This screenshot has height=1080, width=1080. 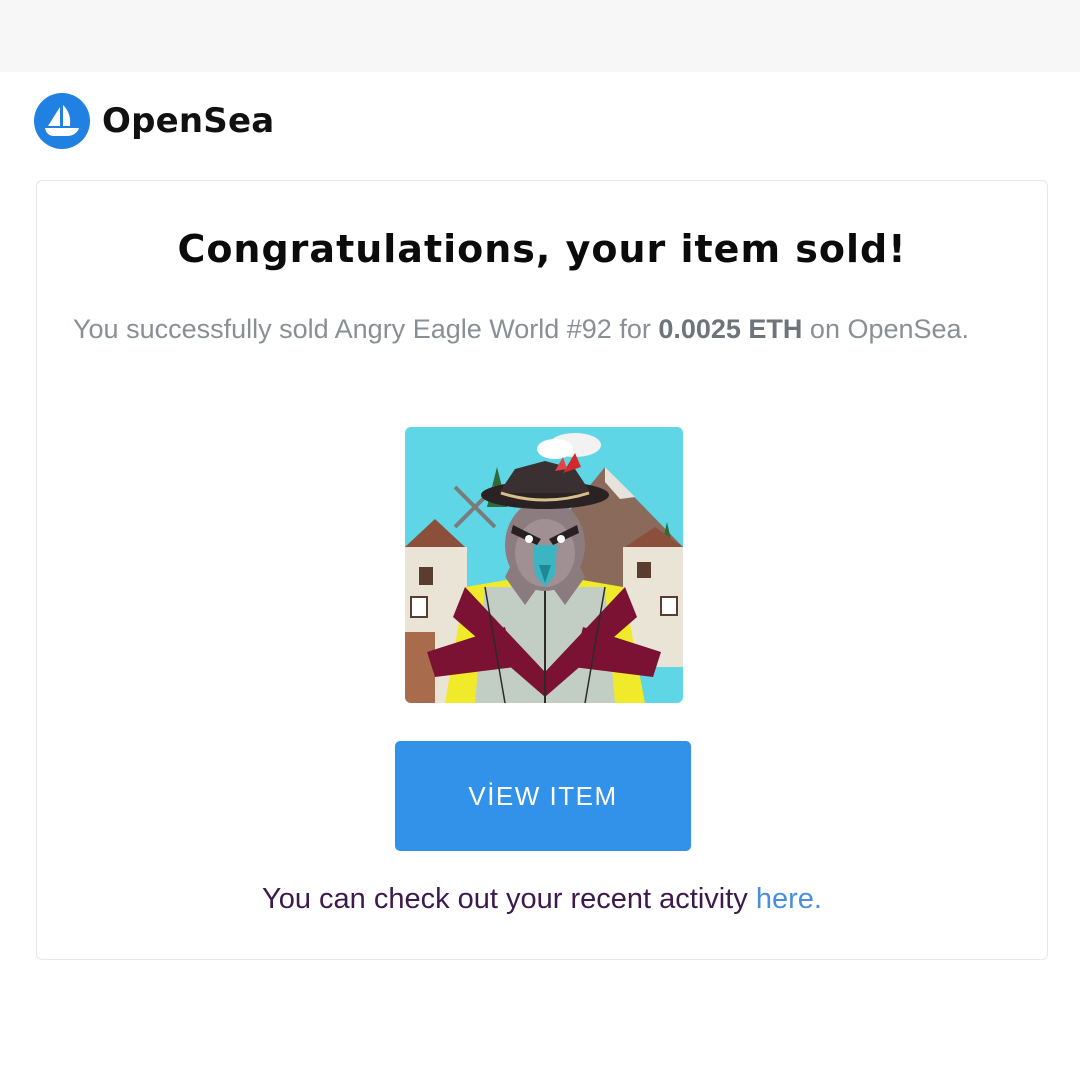 I want to click on recent-activity-text: You can check out your recent activity, so click(x=509, y=899).